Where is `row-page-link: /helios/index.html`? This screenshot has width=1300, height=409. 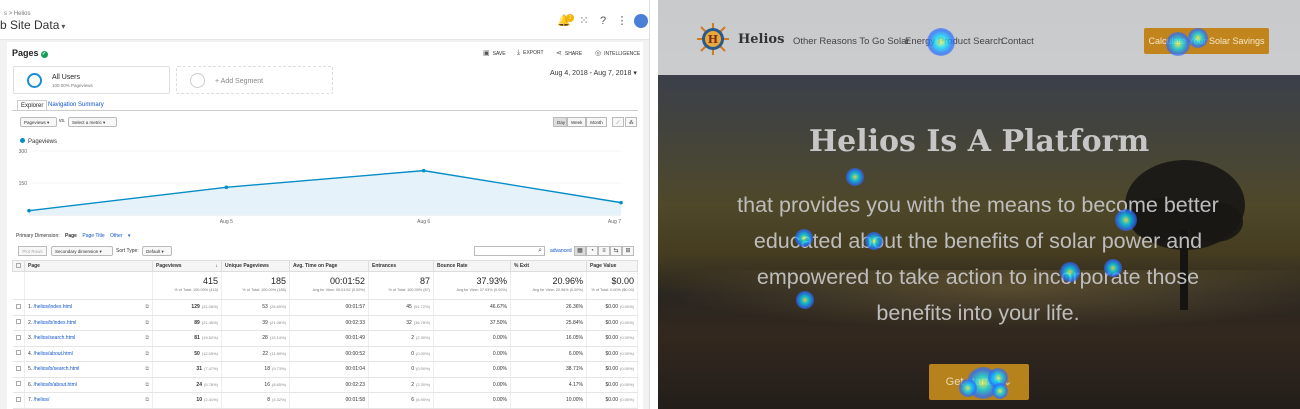 row-page-link: /helios/index.html is located at coordinates (53, 307).